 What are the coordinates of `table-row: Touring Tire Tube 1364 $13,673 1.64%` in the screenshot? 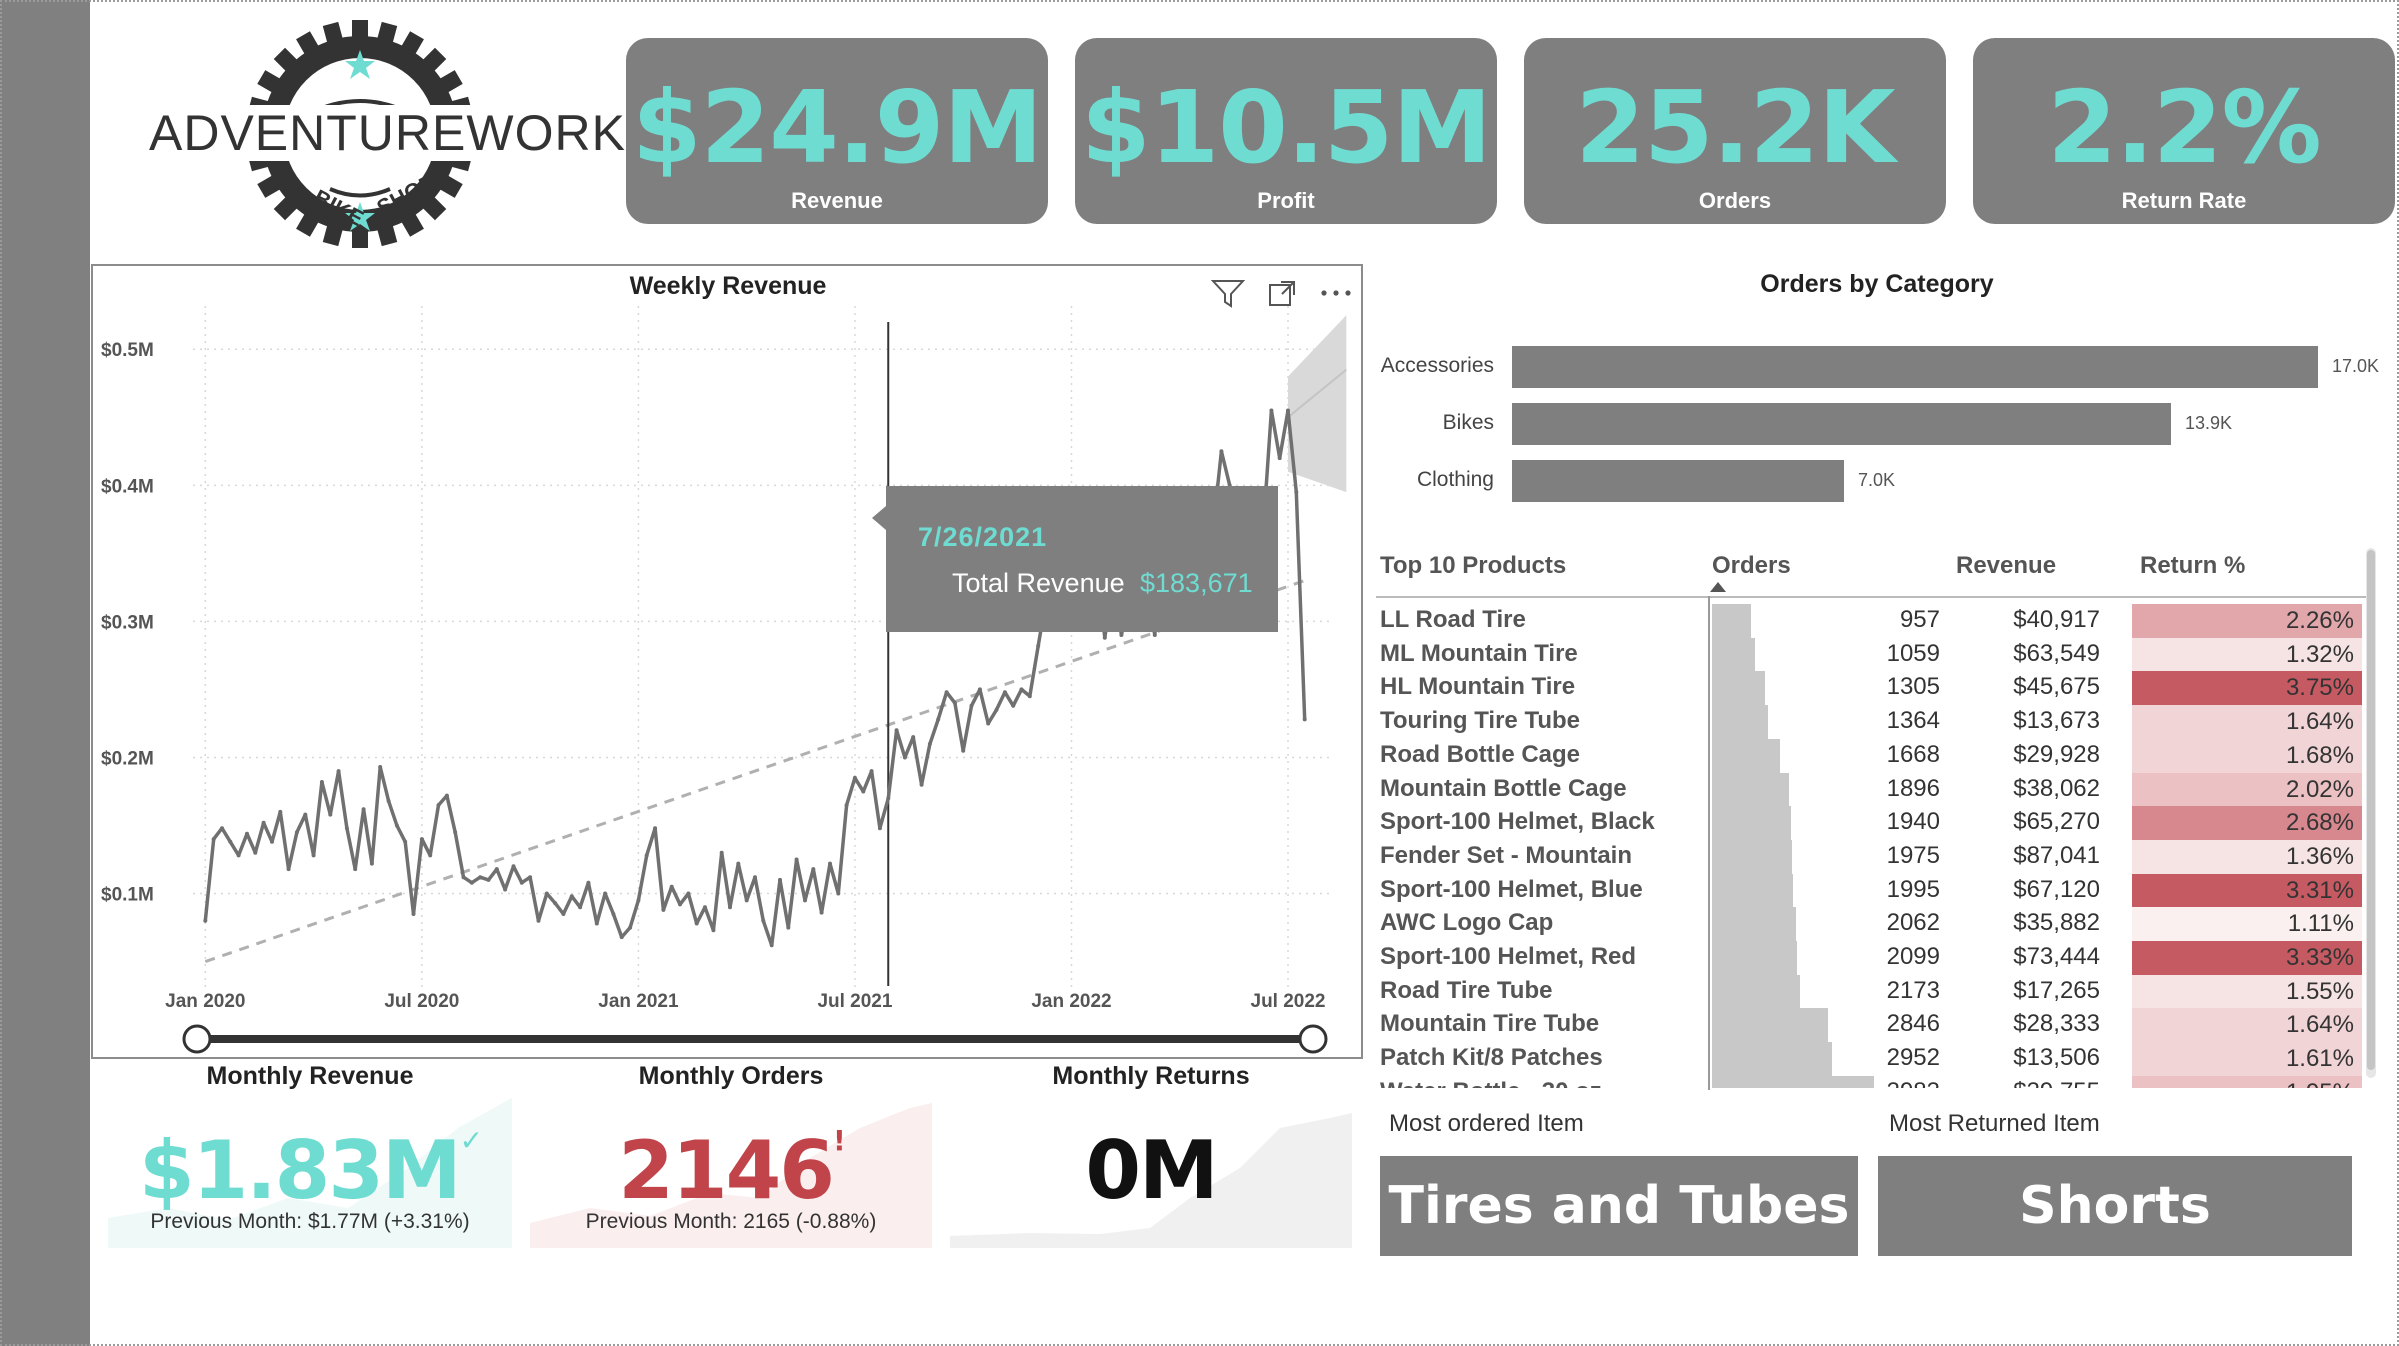 It's located at (1871, 722).